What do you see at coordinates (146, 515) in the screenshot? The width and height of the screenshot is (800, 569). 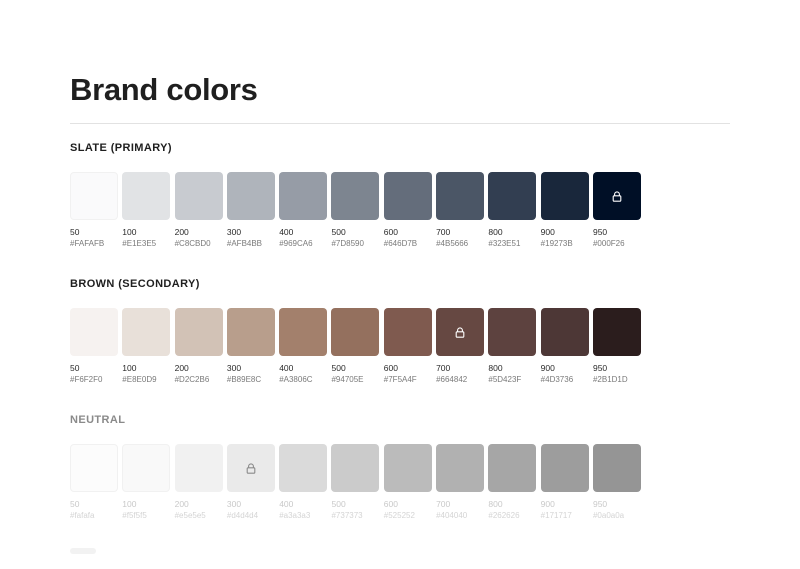 I see `hex-label: #f5f5f5` at bounding box center [146, 515].